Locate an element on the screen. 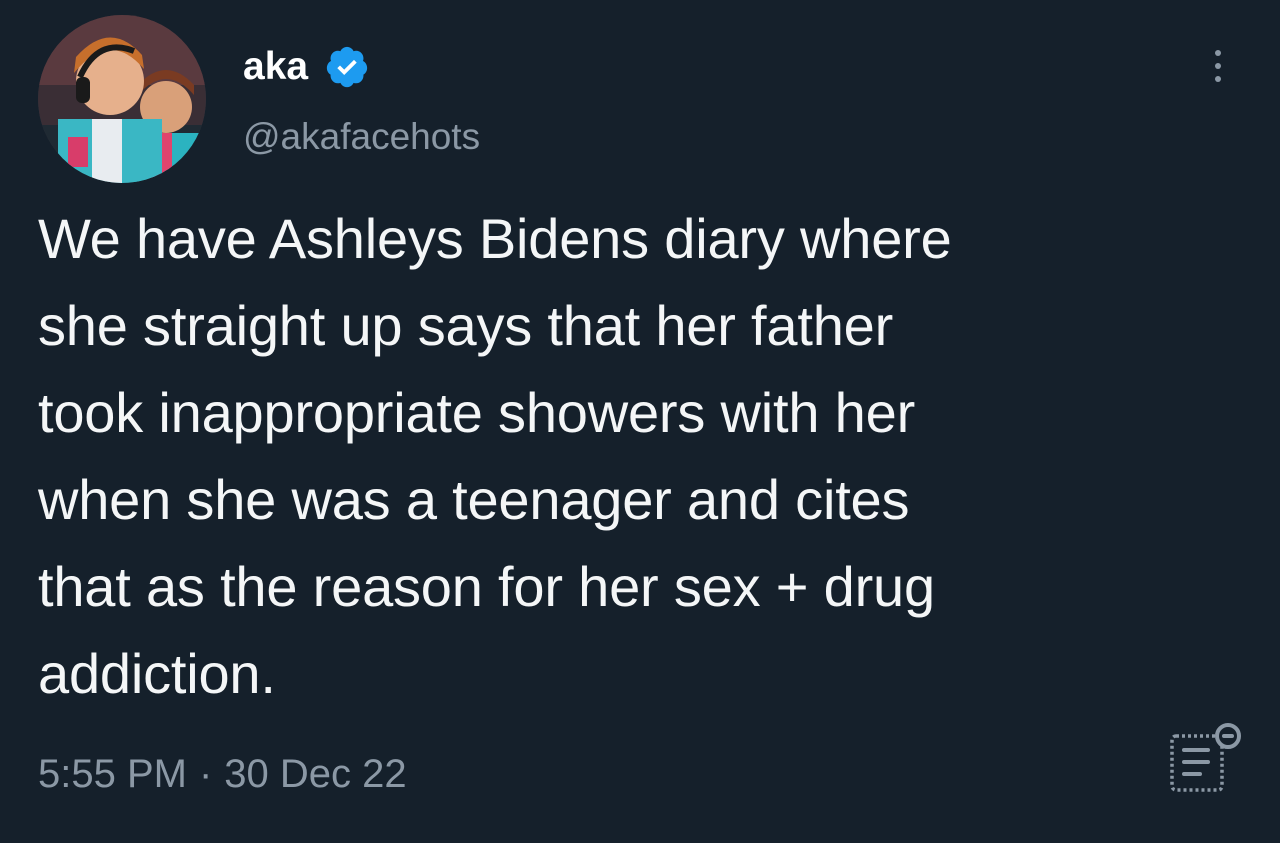 The image size is (1280, 843). verified-badge-icon is located at coordinates (347, 67).